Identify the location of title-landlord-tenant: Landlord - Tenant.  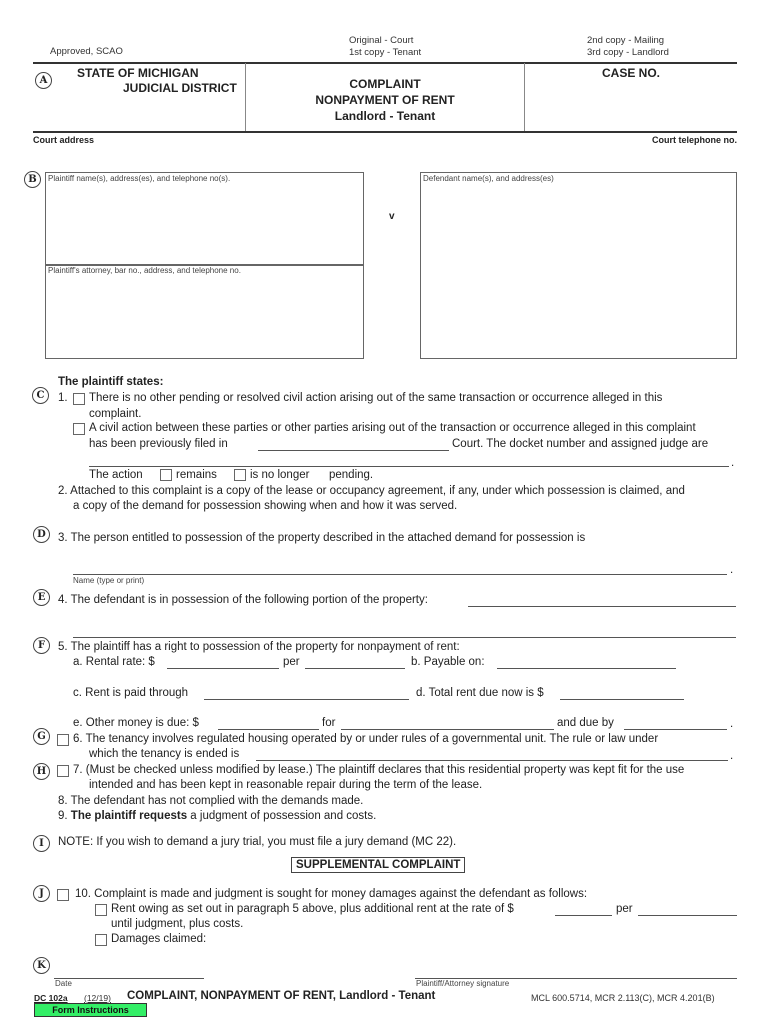
(385, 116).